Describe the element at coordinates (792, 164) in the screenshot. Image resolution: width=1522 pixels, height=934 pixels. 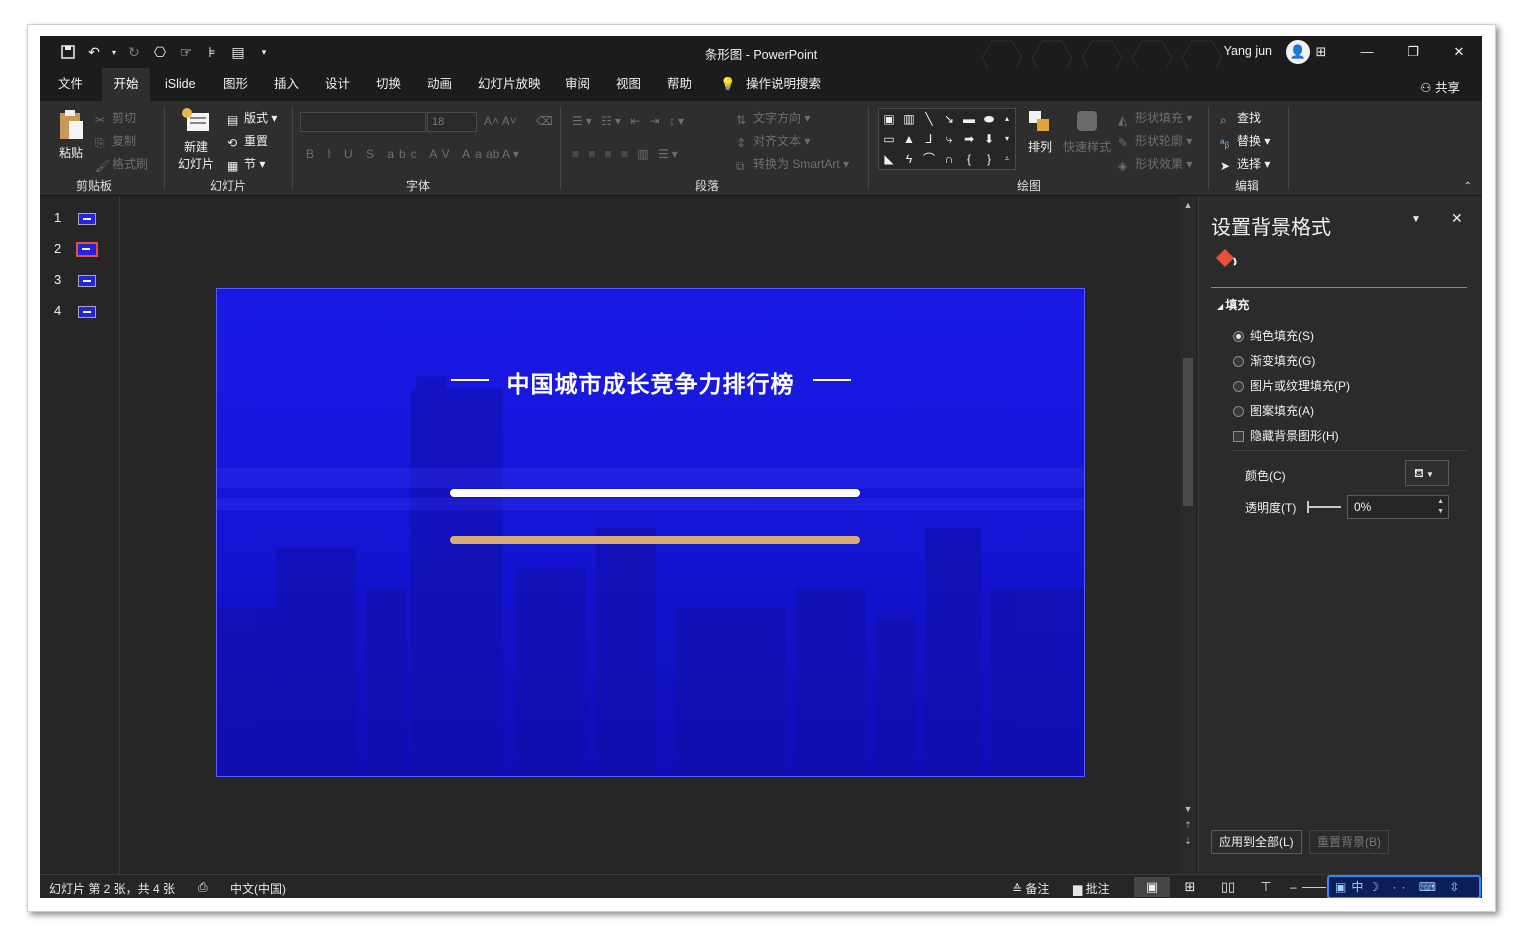
I see `smartart-button: ⧉ 转换为 SmartArt ▾` at that location.